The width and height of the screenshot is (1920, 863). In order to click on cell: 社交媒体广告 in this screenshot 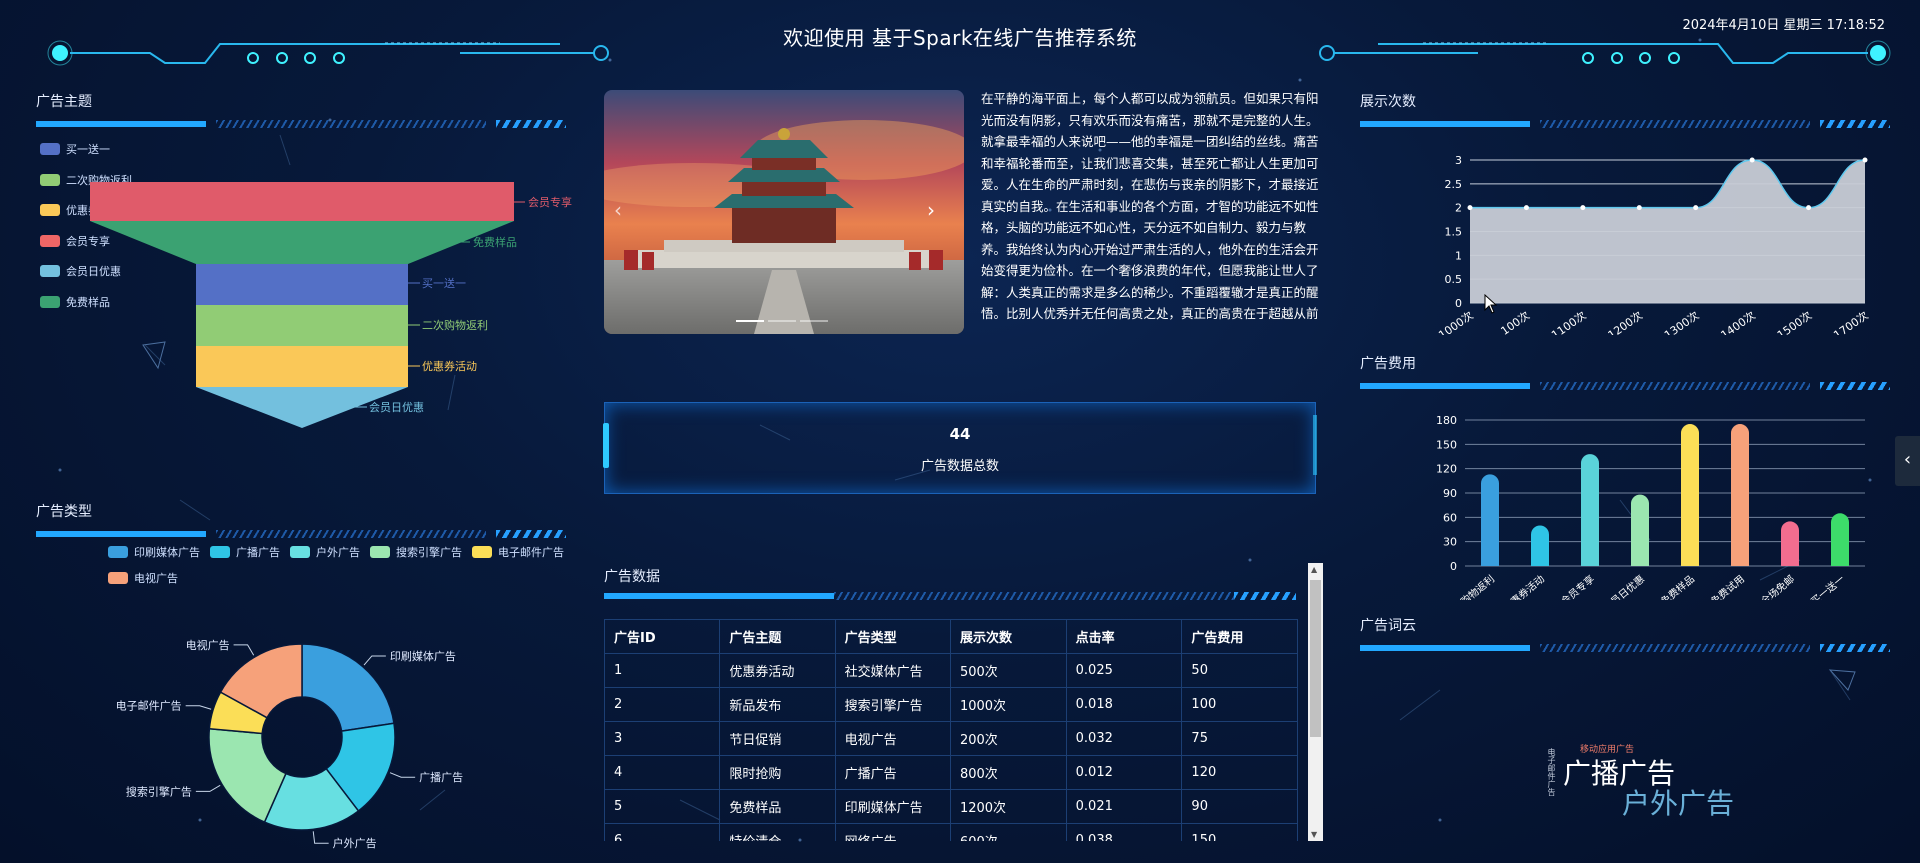, I will do `click(892, 670)`.